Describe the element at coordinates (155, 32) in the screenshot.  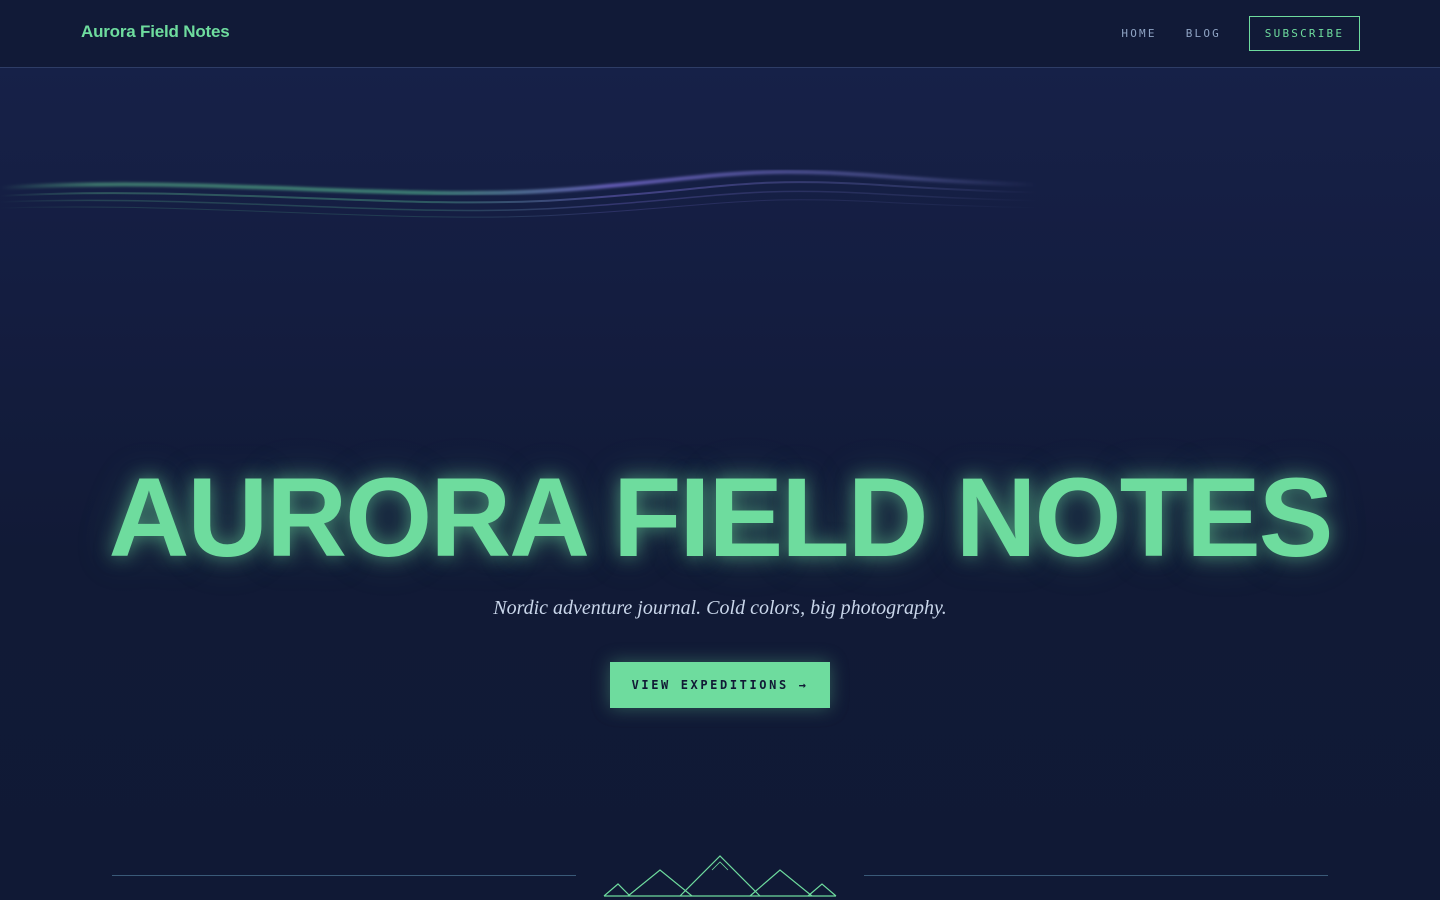
I see `brand-logo: Aurora Field Notes` at that location.